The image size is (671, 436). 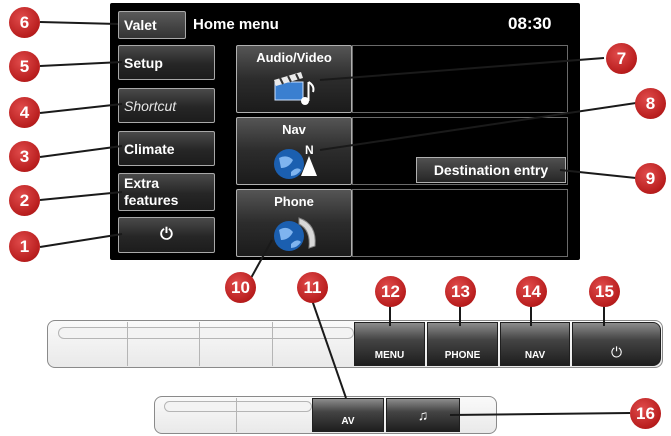 I want to click on callout-2: 2, so click(x=24, y=200).